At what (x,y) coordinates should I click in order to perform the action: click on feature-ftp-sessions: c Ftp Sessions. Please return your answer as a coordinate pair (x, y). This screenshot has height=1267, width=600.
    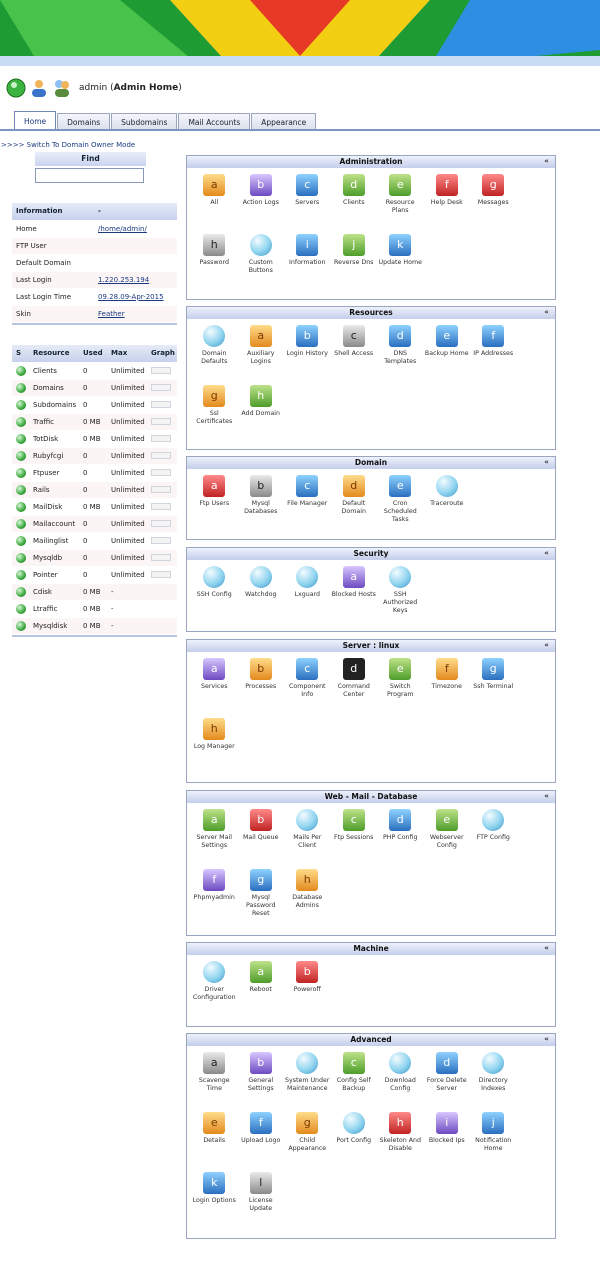
    Looking at the image, I should click on (354, 839).